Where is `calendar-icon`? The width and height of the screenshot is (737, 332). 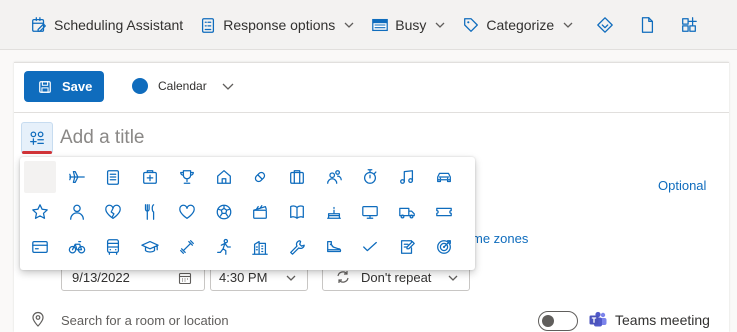 calendar-icon is located at coordinates (185, 278).